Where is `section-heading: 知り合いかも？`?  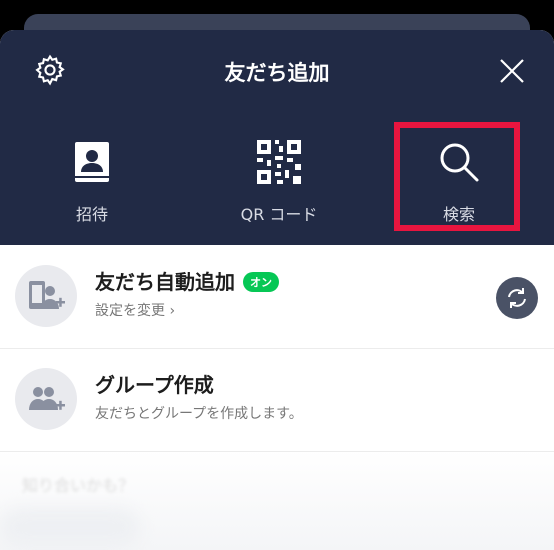
section-heading: 知り合いかも？ is located at coordinates (78, 485).